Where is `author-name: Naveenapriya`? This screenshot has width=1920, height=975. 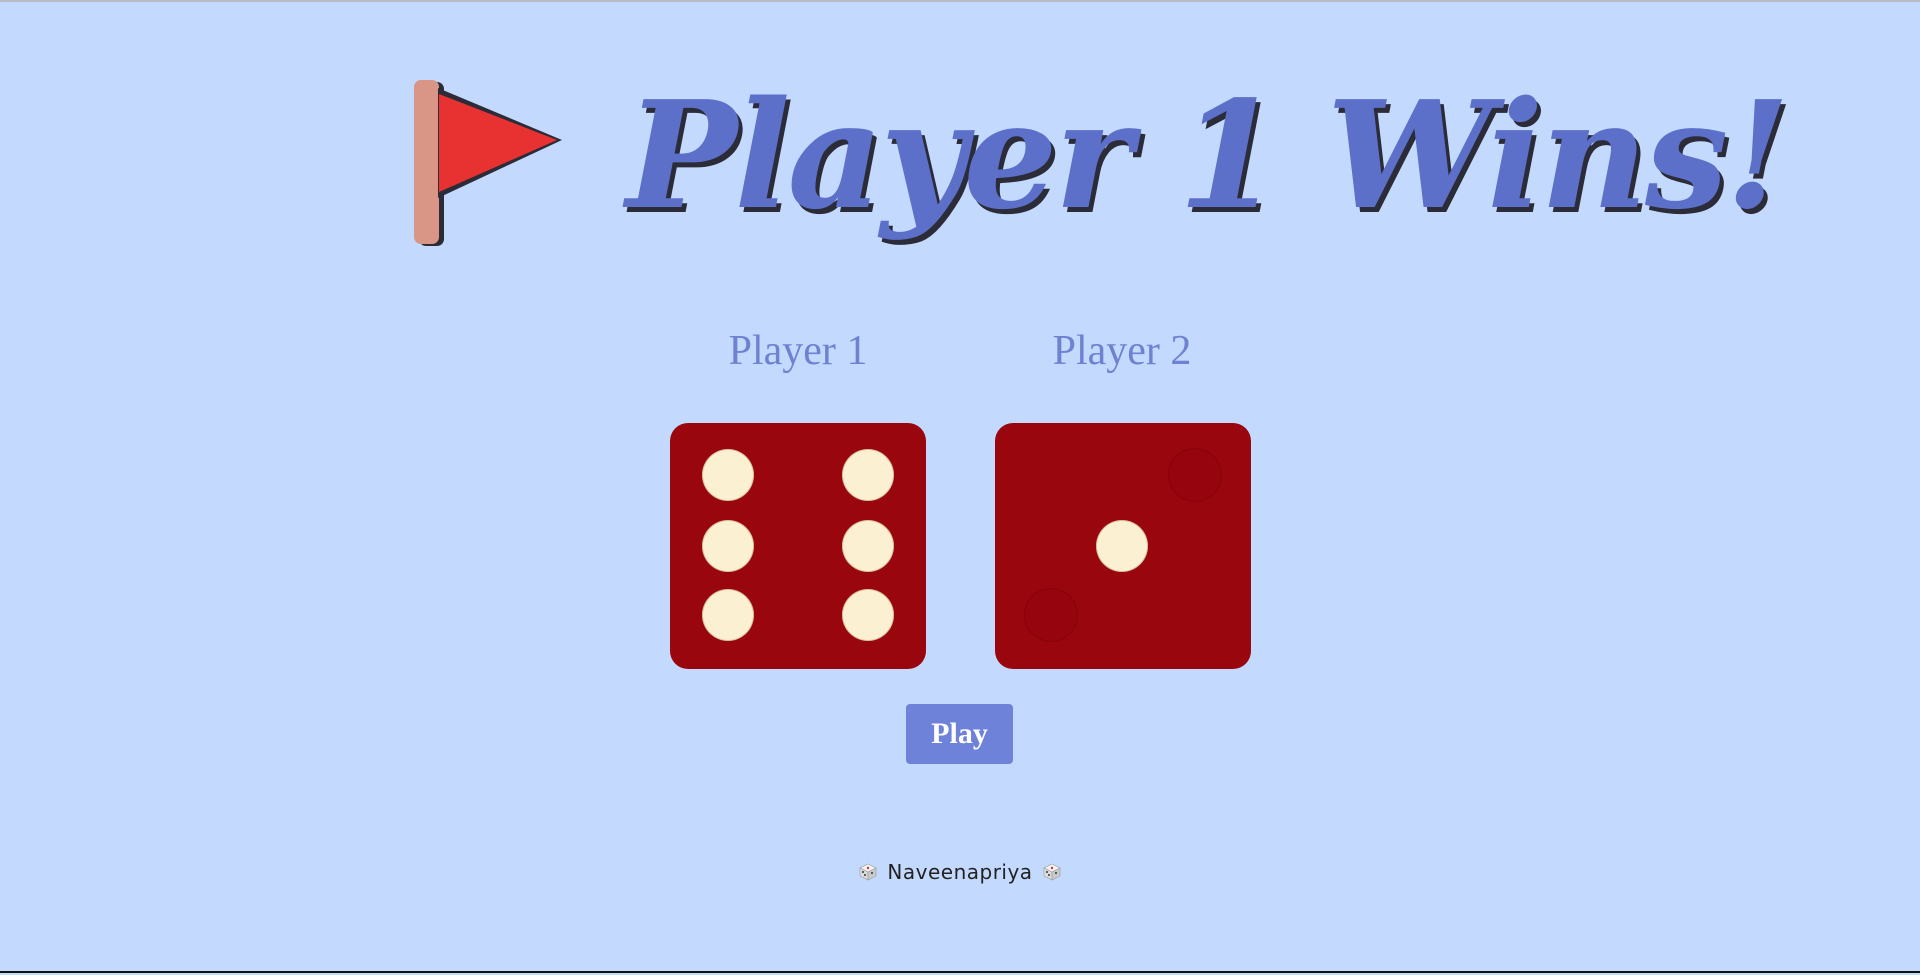 author-name: Naveenapriya is located at coordinates (960, 872).